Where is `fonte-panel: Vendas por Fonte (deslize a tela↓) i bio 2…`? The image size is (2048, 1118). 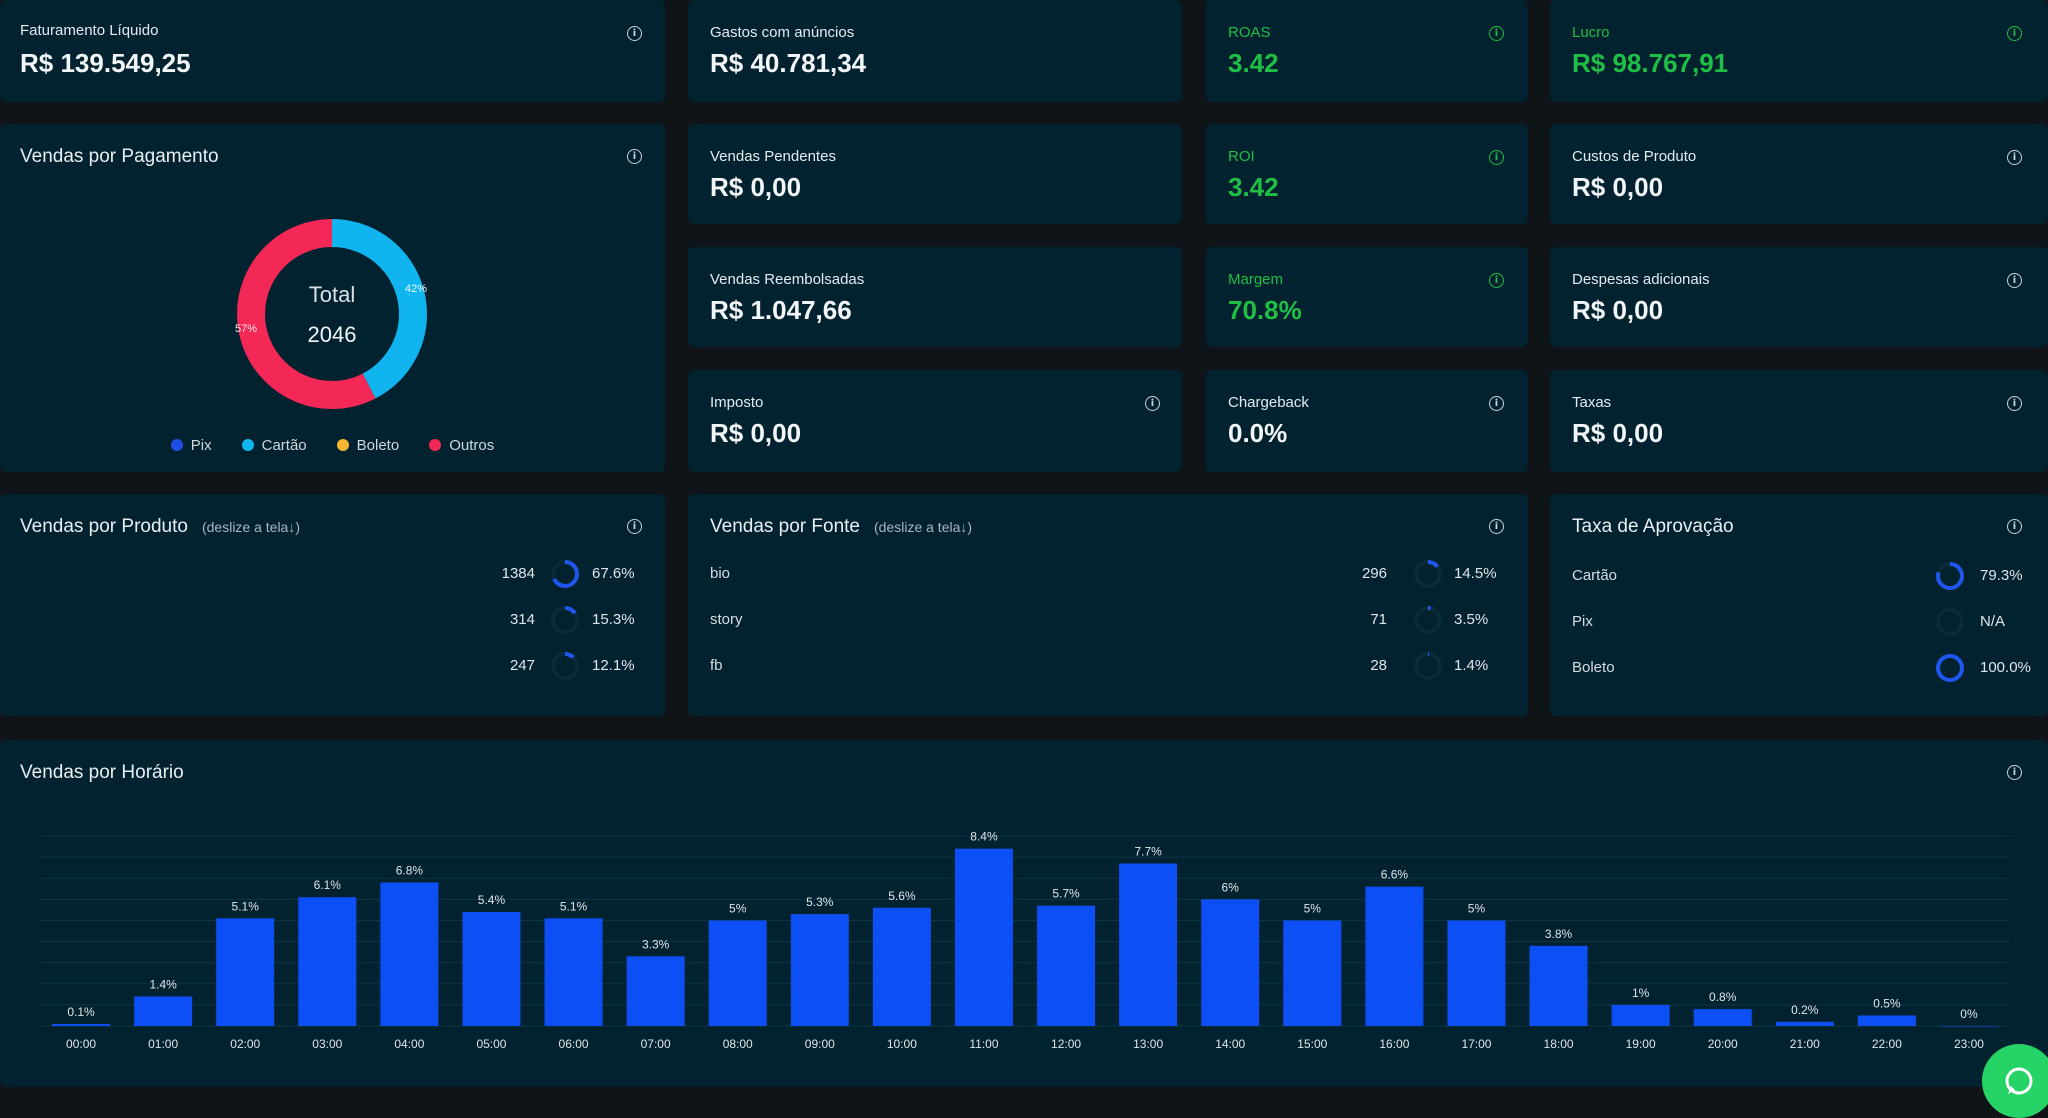
fonte-panel: Vendas por Fonte (deslize a tela↓) i bio 2… is located at coordinates (1108, 605).